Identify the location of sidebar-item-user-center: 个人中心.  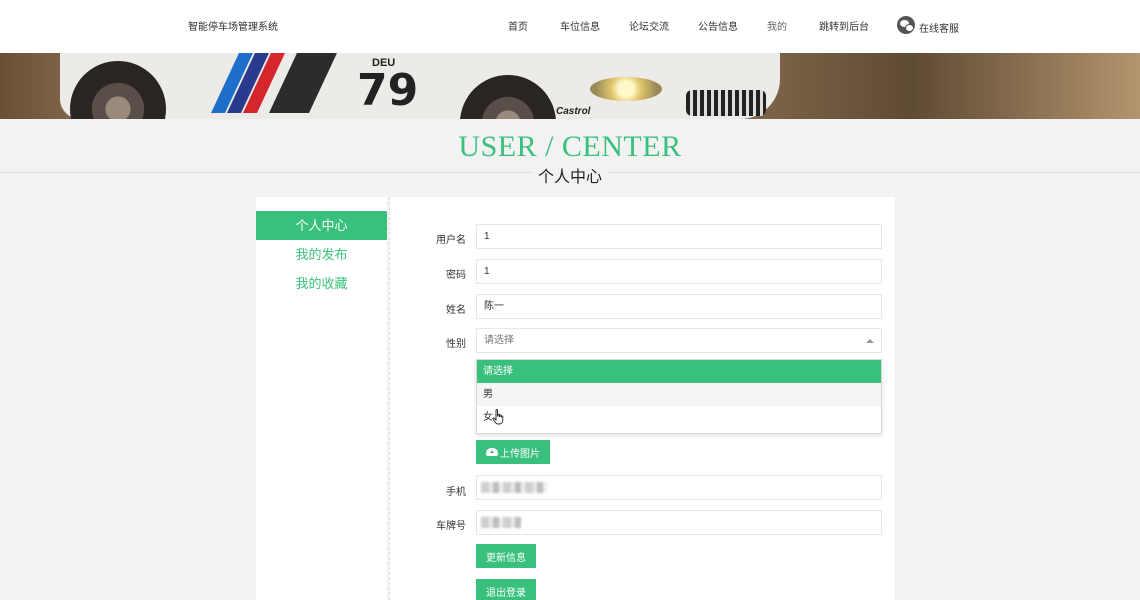
(321, 225).